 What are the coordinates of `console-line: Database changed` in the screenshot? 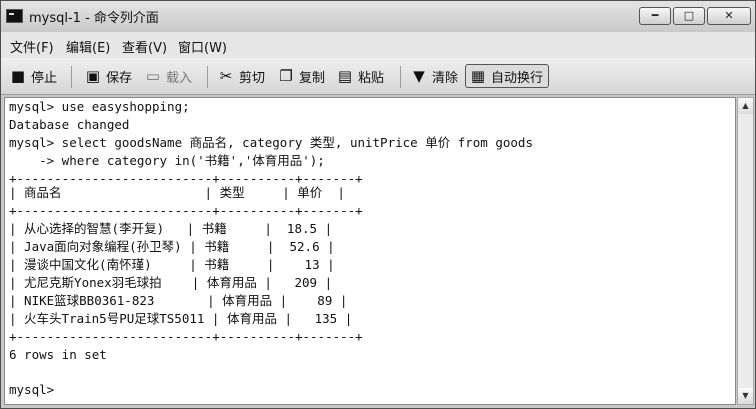 It's located at (69, 124).